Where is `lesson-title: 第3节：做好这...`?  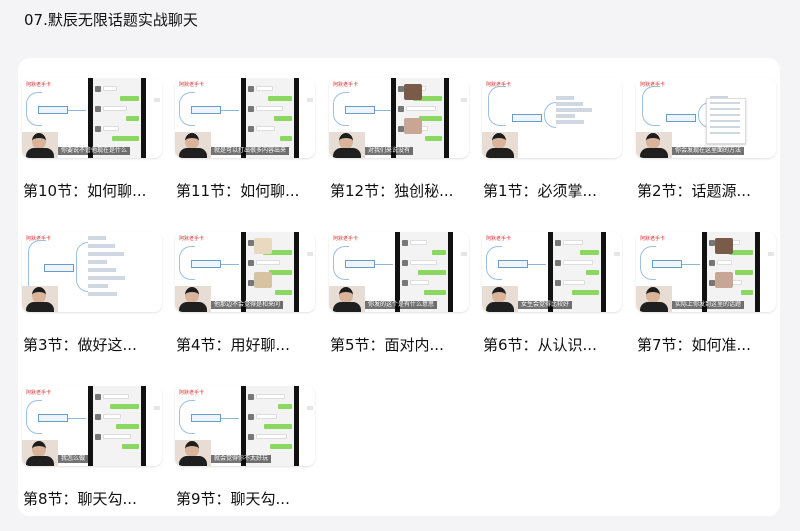
lesson-title: 第3节：做好这... is located at coordinates (80, 344).